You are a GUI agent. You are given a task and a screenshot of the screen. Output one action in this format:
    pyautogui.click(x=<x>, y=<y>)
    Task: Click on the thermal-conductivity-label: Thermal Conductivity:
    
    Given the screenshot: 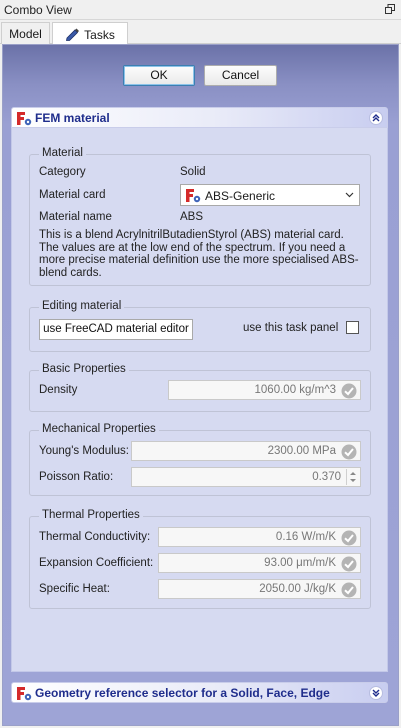 What is the action you would take?
    pyautogui.click(x=95, y=537)
    